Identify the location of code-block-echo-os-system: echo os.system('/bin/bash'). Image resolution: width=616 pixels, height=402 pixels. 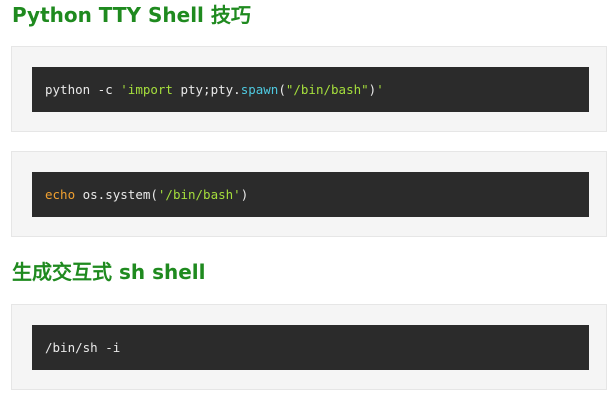
(310, 194).